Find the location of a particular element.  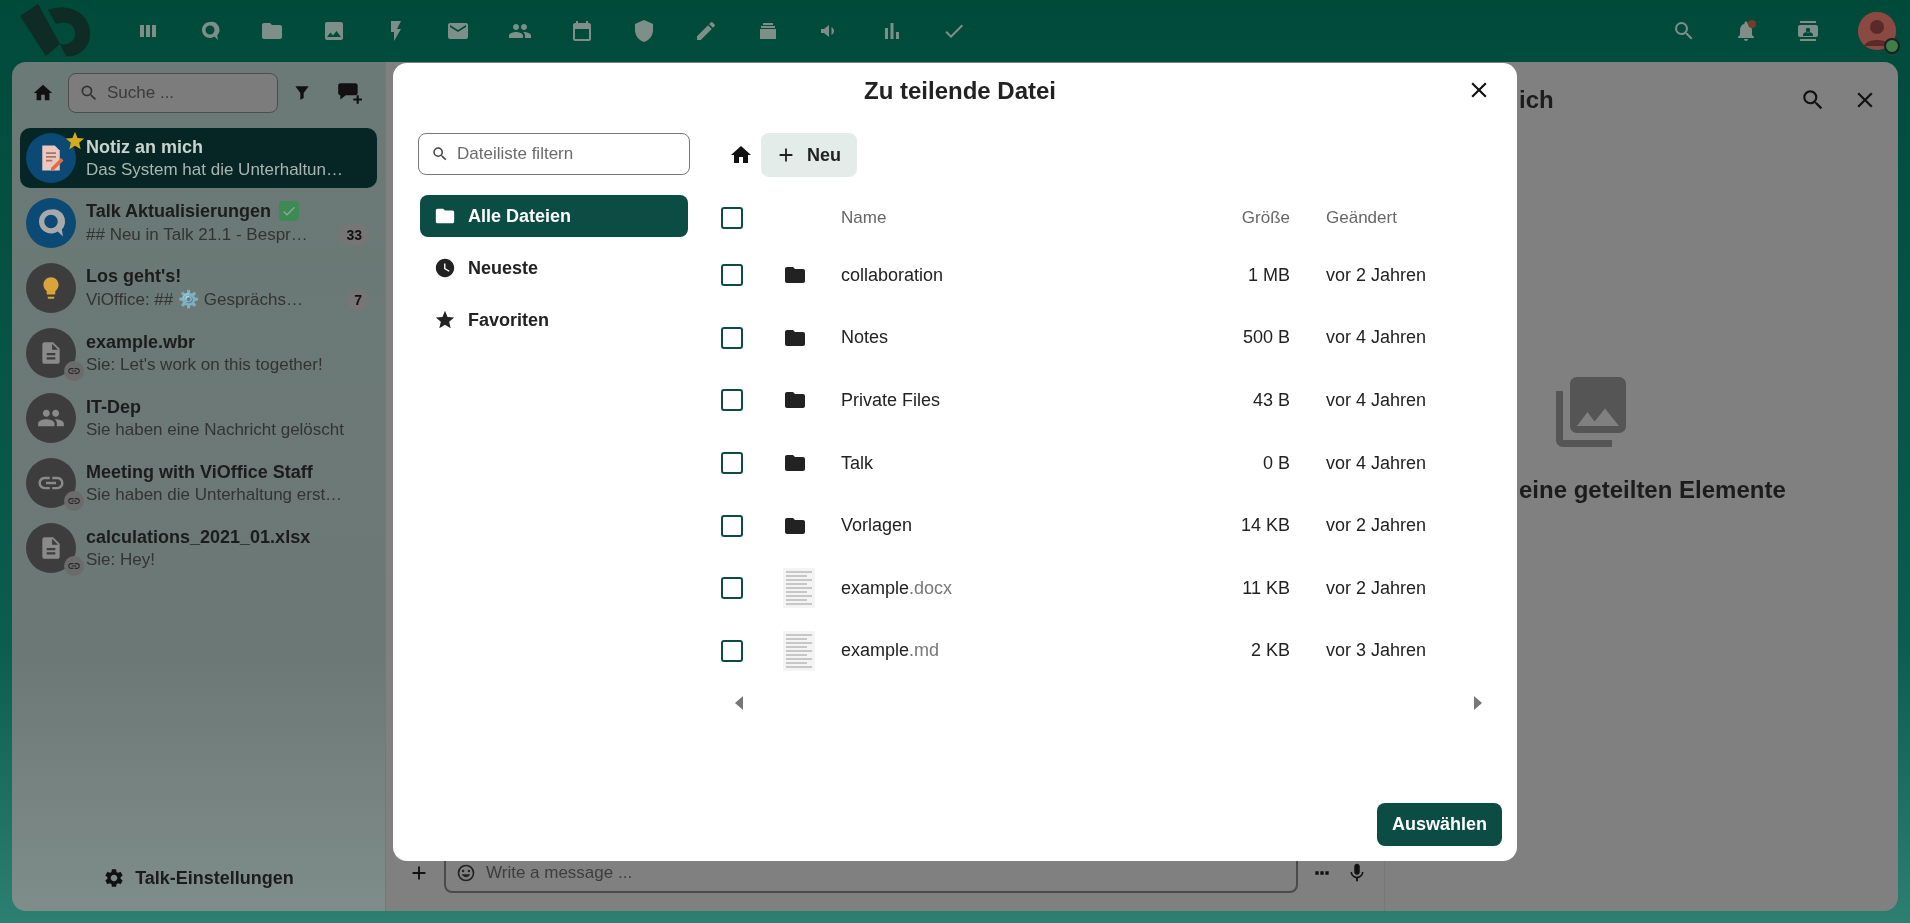

conversation-title: calculations_2021_01.xlsx is located at coordinates (198, 537).